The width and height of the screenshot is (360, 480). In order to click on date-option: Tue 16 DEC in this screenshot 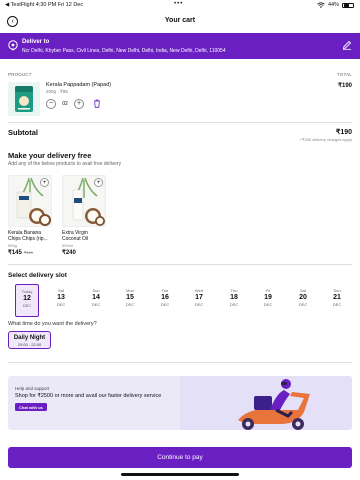, I will do `click(165, 300)`.